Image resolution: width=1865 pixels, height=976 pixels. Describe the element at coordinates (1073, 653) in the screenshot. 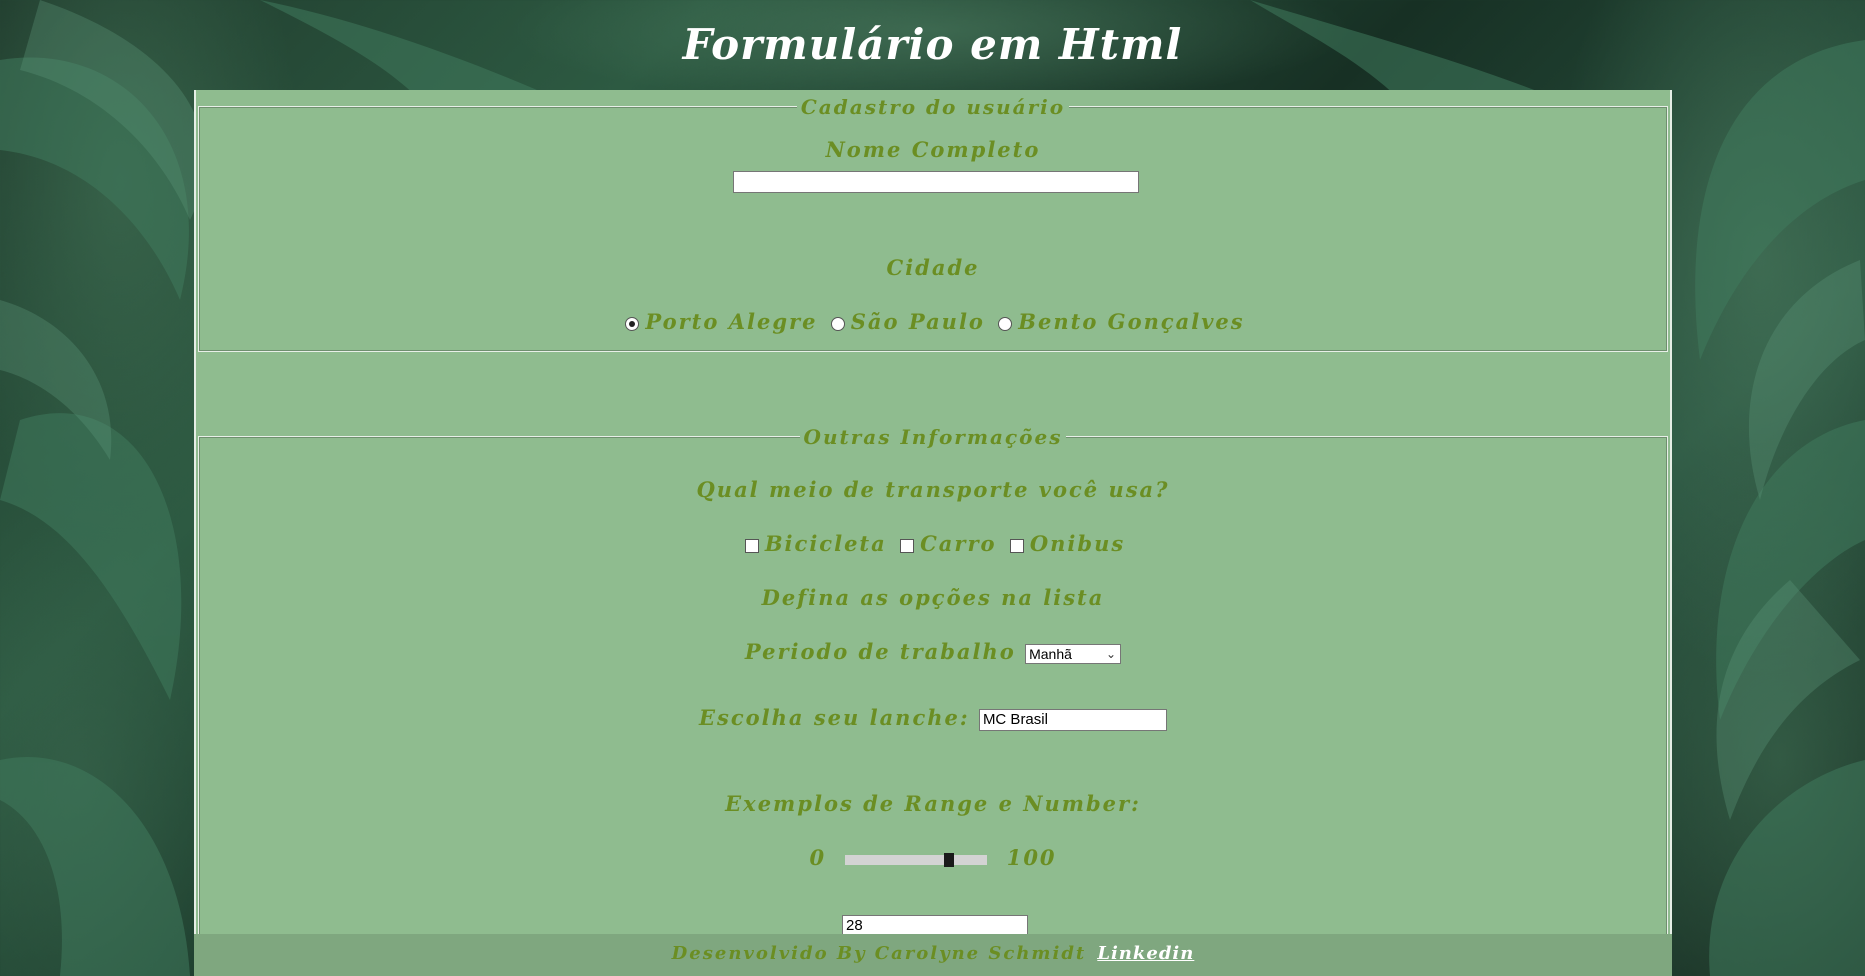

I see `work-period-select: Manhã ⌄` at that location.